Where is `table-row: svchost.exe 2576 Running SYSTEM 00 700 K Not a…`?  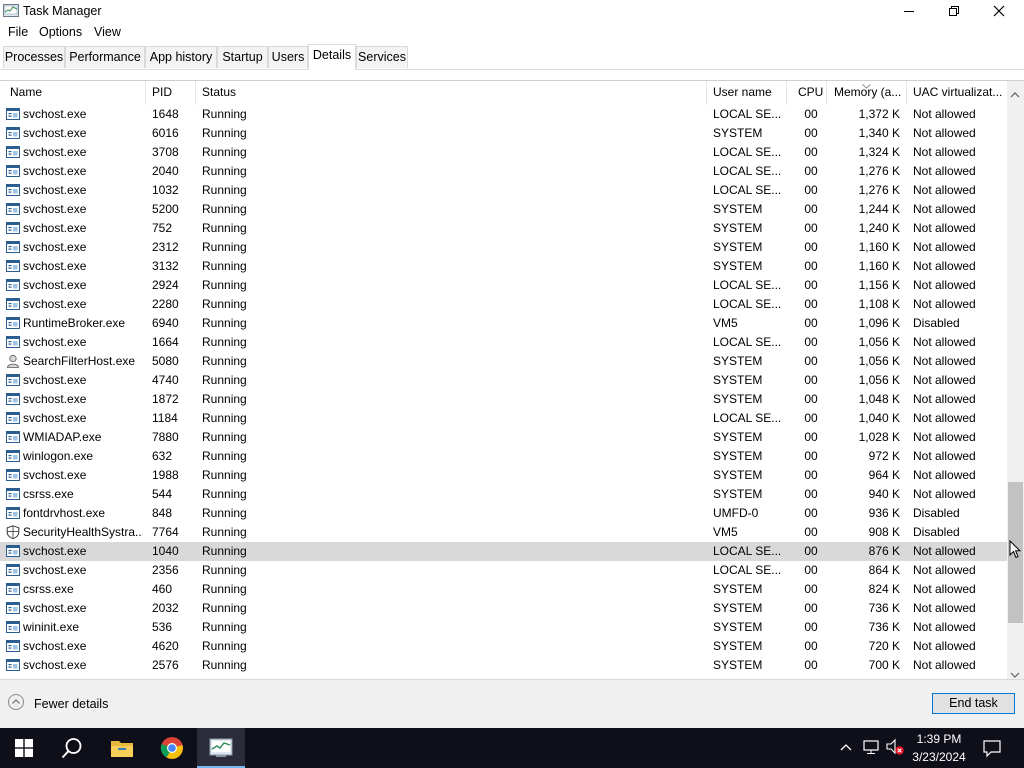 table-row: svchost.exe 2576 Running SYSTEM 00 700 K Not a… is located at coordinates (503, 665).